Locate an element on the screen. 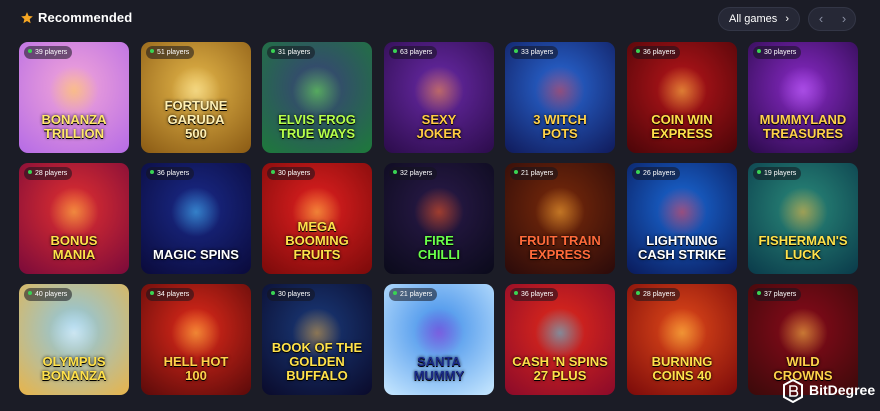 The image size is (880, 411). players-badge: 32 players is located at coordinates (413, 173).